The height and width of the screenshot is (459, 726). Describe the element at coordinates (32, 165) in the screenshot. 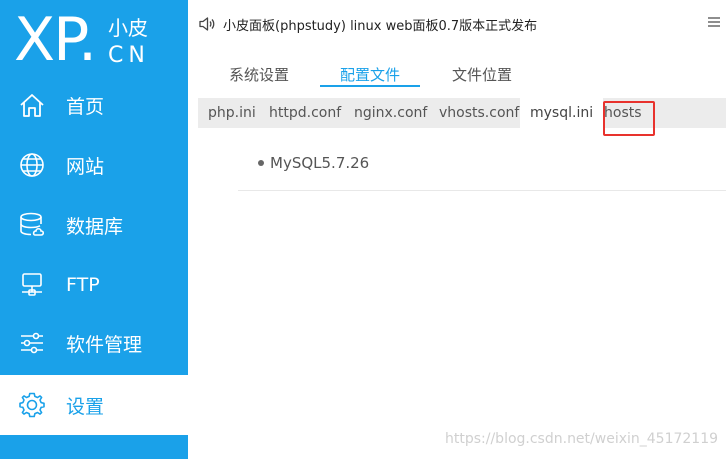

I see `globe-icon` at that location.